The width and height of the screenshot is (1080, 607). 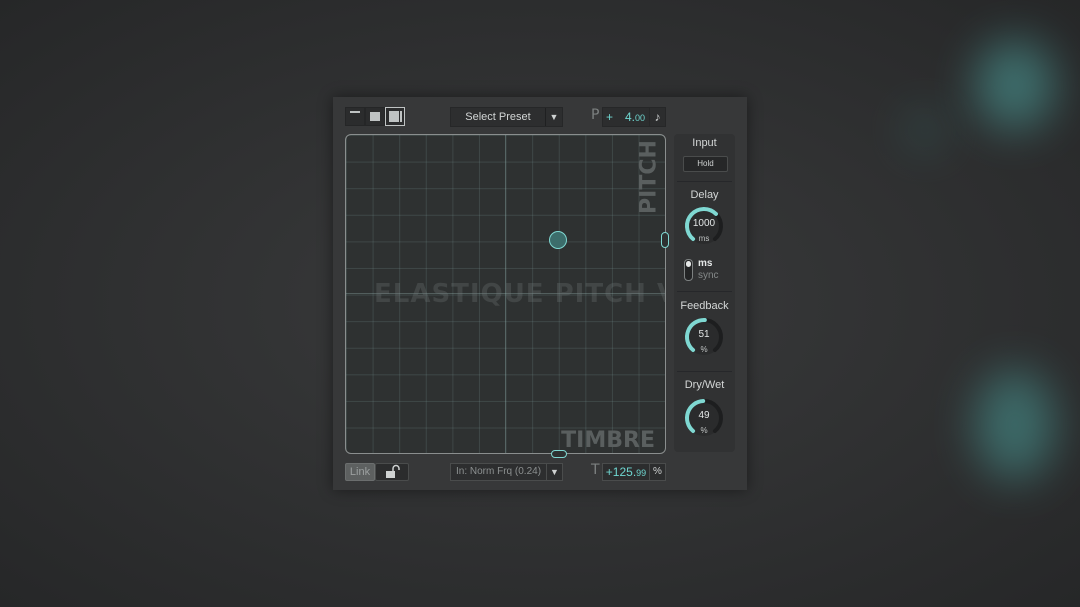 What do you see at coordinates (641, 473) in the screenshot?
I see `timbre-value-dec: 99` at bounding box center [641, 473].